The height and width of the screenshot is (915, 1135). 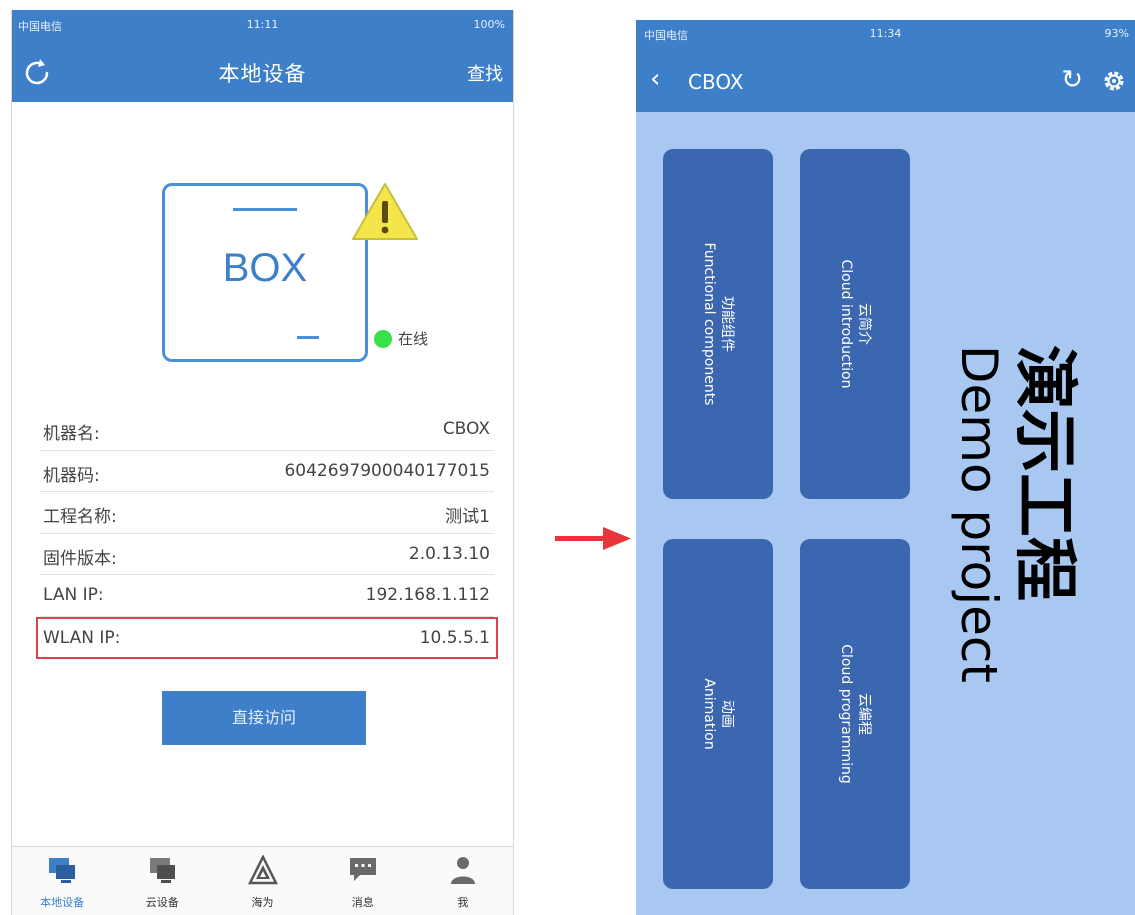 I want to click on tab-label: 本地设备, so click(x=62, y=902).